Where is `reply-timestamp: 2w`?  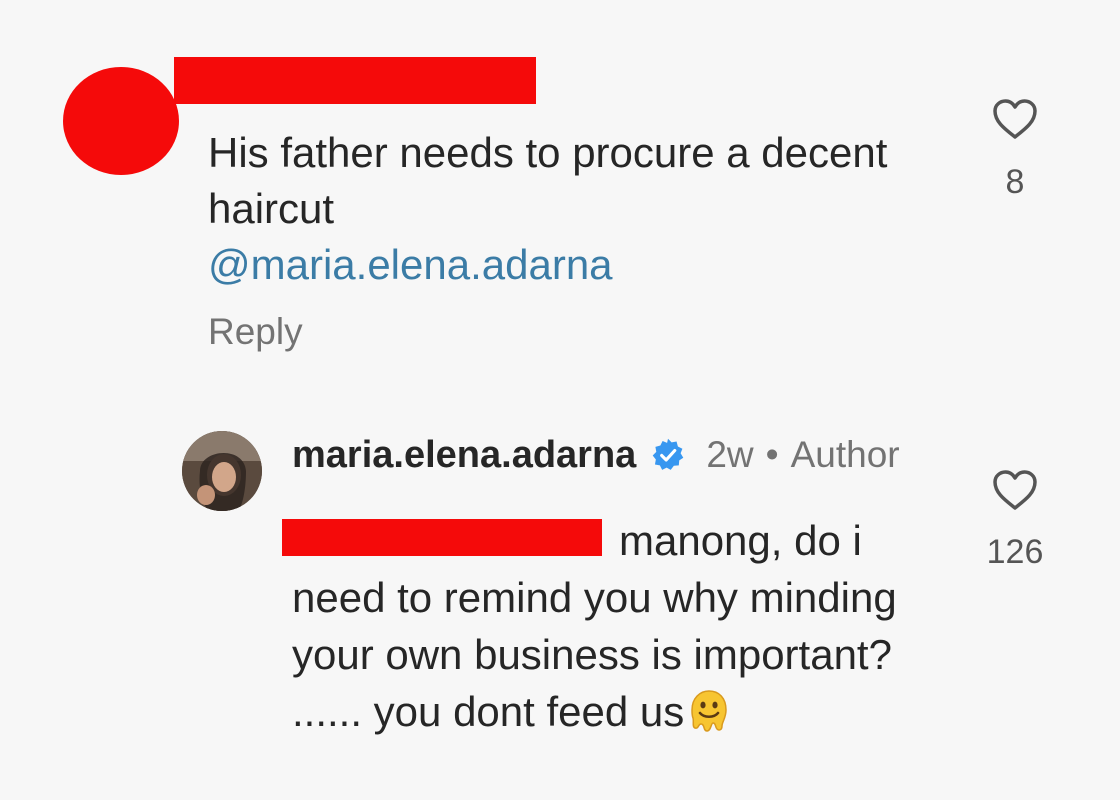
reply-timestamp: 2w is located at coordinates (730, 454).